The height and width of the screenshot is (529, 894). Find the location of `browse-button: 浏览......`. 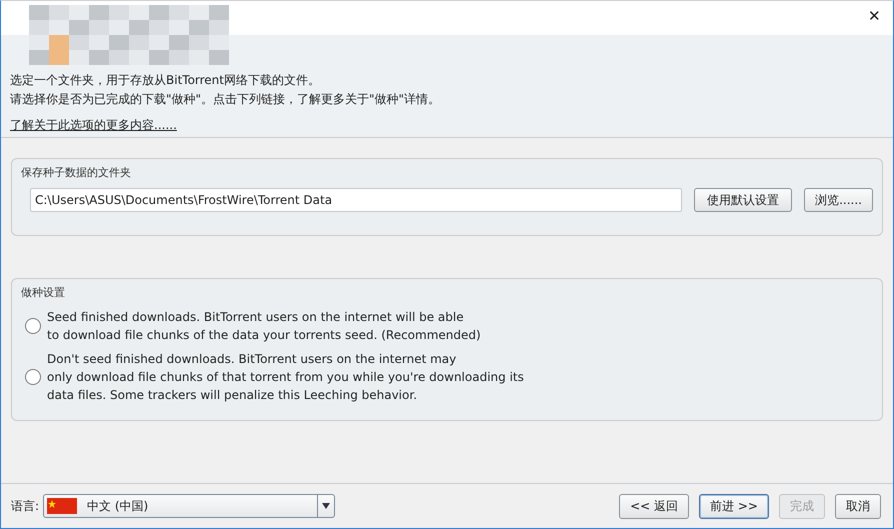

browse-button: 浏览...... is located at coordinates (838, 200).